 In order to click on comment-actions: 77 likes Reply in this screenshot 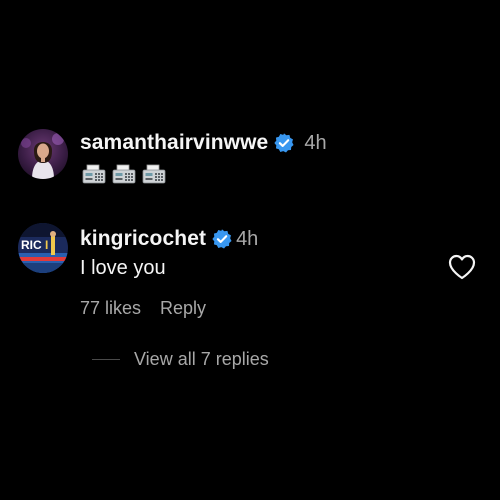, I will do `click(143, 308)`.